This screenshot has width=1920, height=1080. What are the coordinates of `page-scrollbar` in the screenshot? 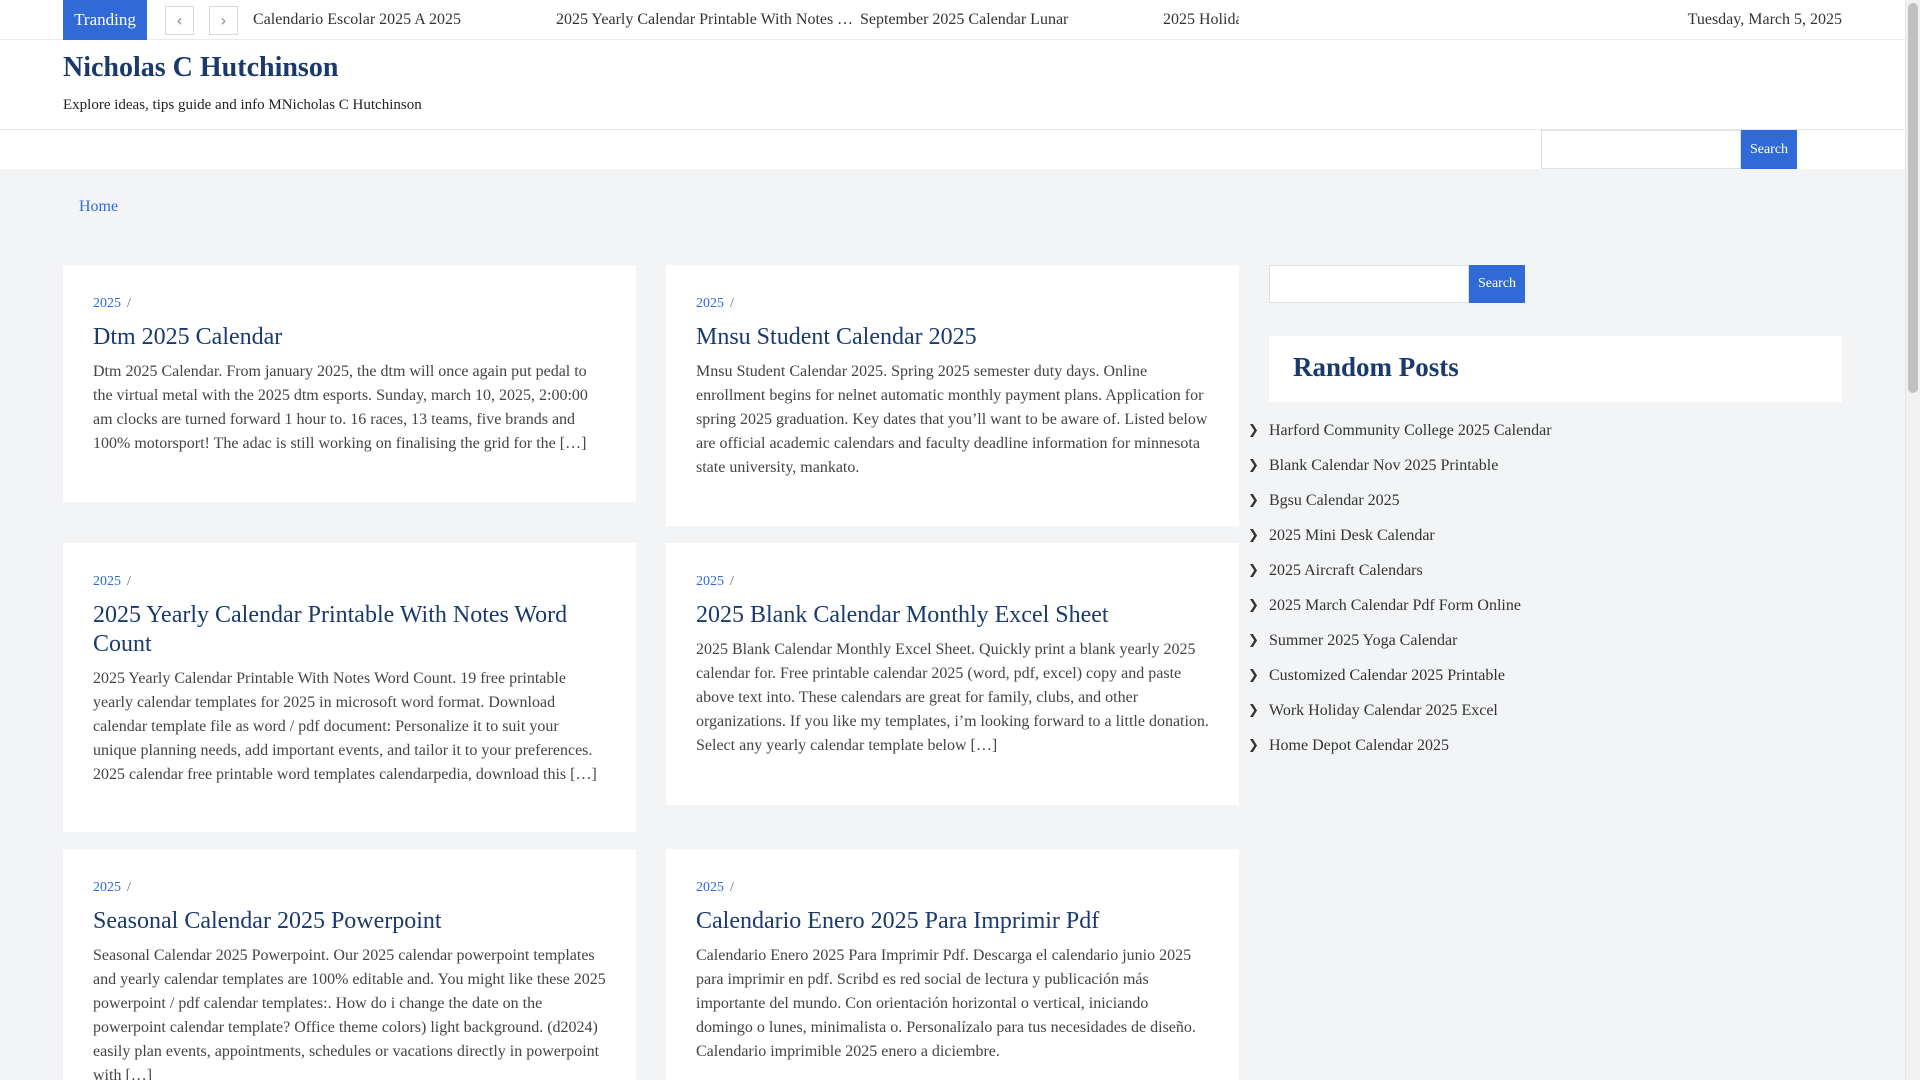 It's located at (1912, 540).